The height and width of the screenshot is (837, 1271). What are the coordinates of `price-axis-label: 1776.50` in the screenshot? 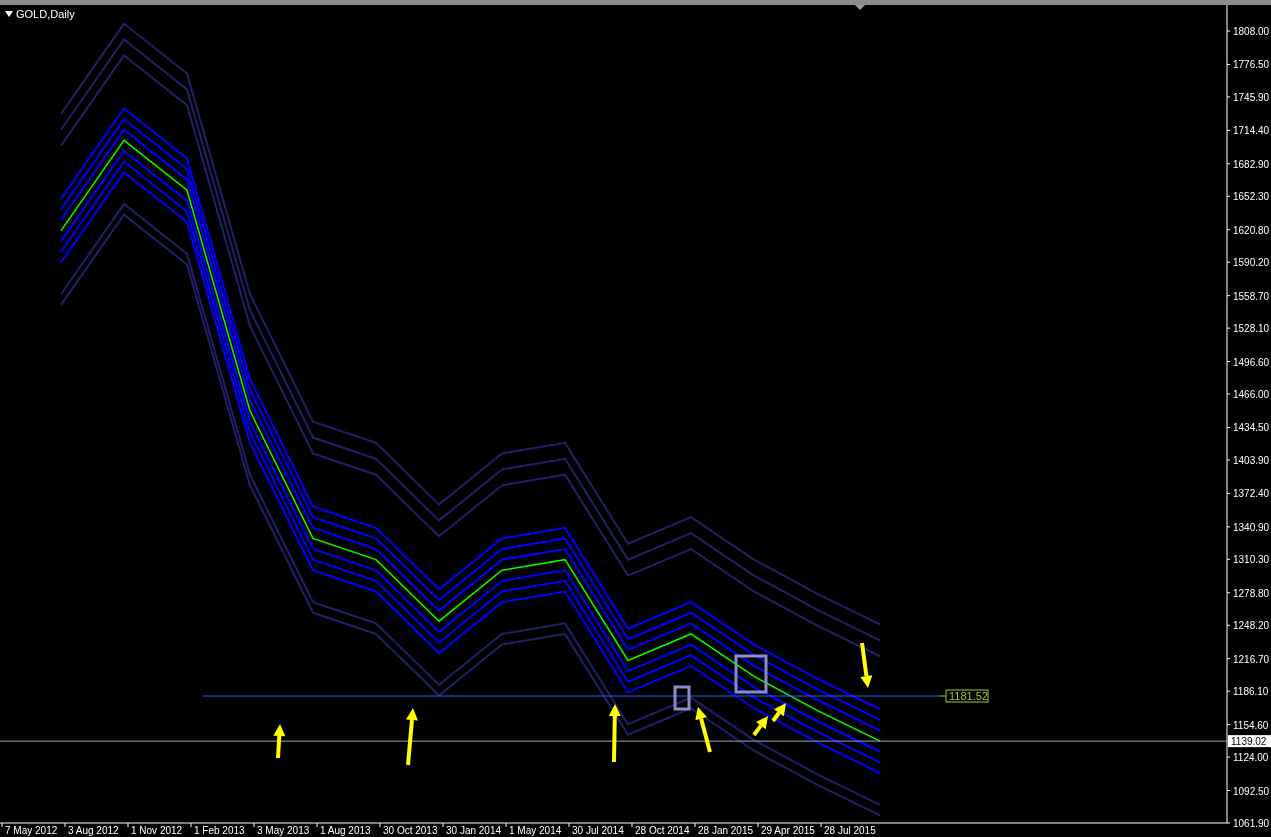 It's located at (1251, 65).